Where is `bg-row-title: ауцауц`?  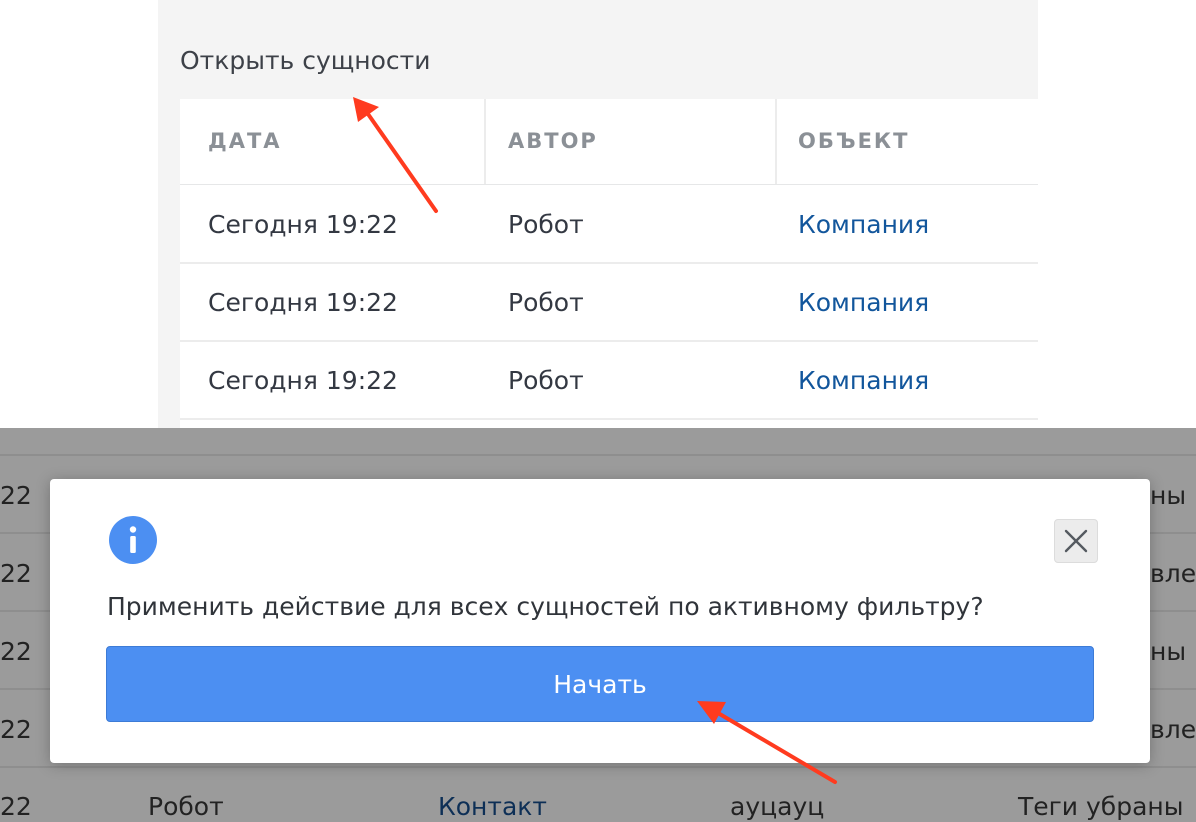
bg-row-title: ауцауц is located at coordinates (777, 806).